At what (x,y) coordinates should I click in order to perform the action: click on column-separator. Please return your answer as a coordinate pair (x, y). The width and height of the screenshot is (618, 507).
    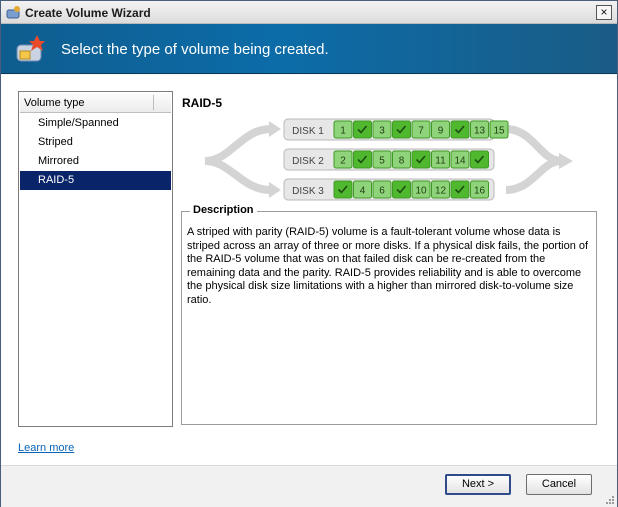
    Looking at the image, I should click on (153, 102).